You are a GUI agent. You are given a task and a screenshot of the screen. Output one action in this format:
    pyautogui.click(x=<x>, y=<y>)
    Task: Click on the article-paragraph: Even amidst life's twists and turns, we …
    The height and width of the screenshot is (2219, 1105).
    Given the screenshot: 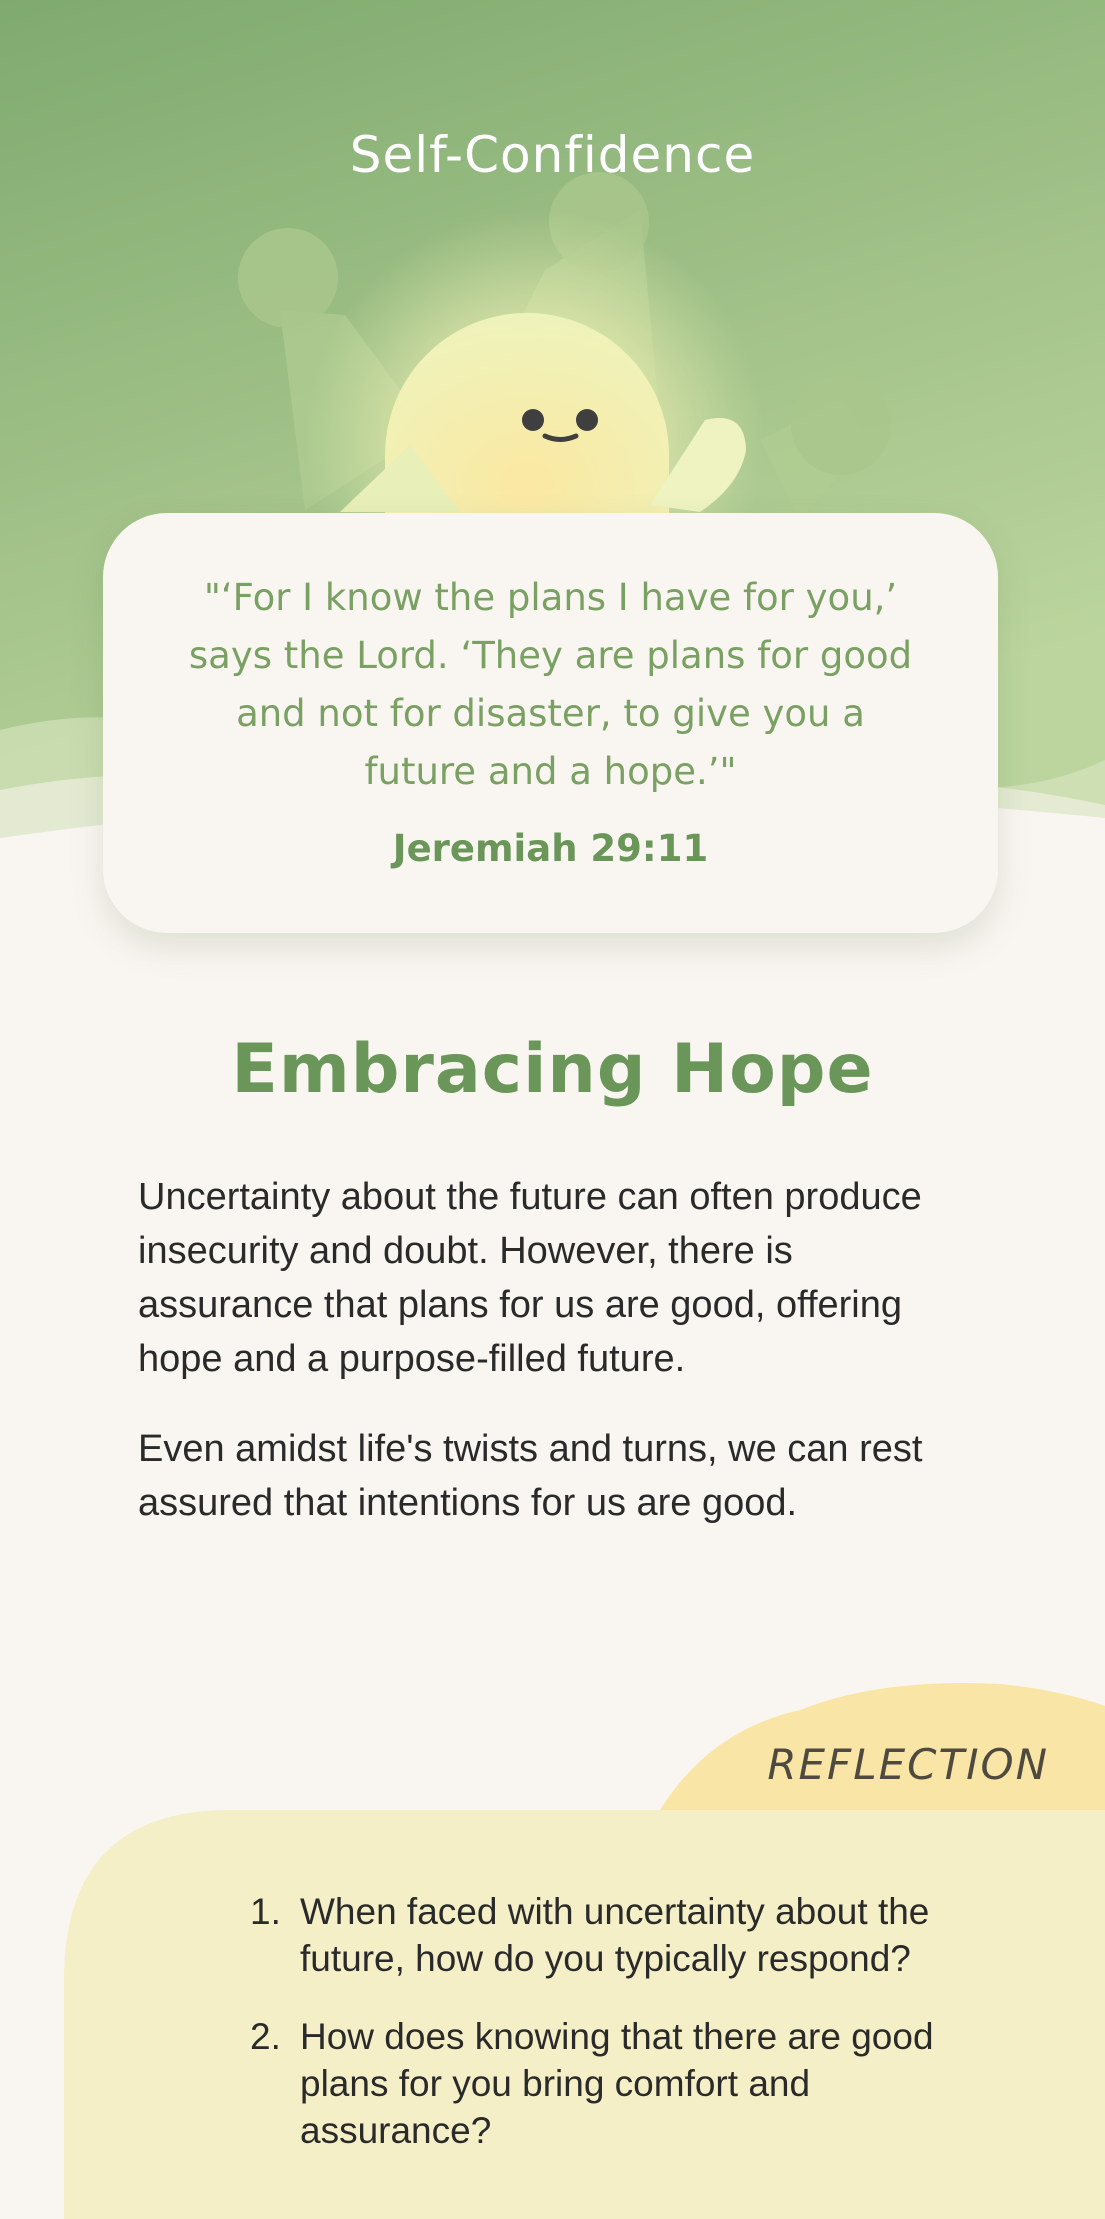 What is the action you would take?
    pyautogui.click(x=530, y=1476)
    